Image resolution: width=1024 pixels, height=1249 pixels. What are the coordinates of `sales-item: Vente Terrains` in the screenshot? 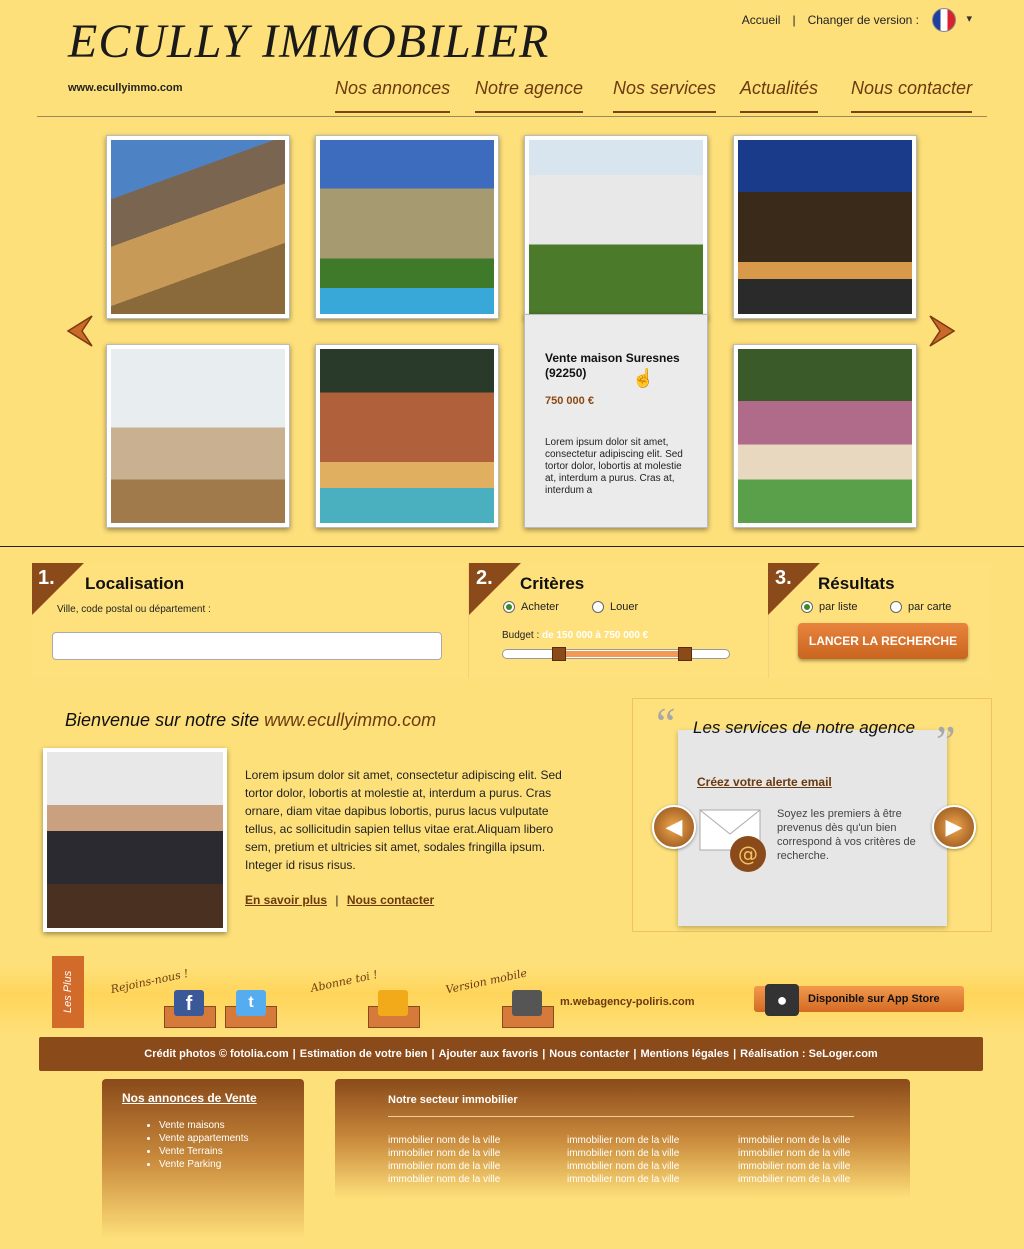 It's located at (204, 1151).